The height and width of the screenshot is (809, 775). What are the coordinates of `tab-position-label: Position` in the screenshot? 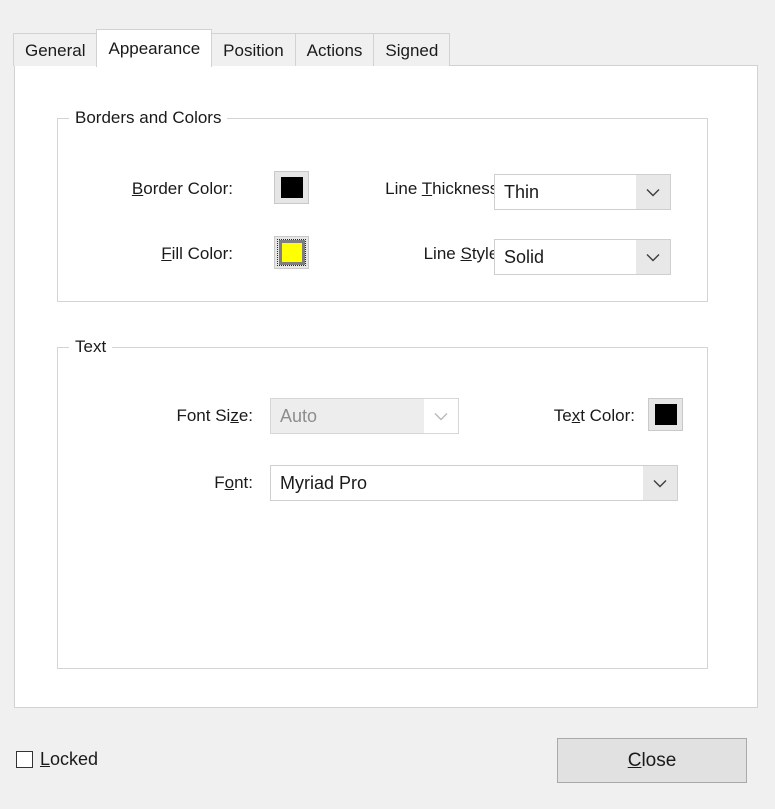 It's located at (253, 50).